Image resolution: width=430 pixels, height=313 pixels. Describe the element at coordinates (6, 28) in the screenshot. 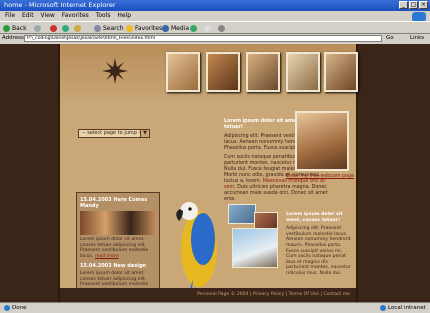

I see `back-arrow-icon` at that location.